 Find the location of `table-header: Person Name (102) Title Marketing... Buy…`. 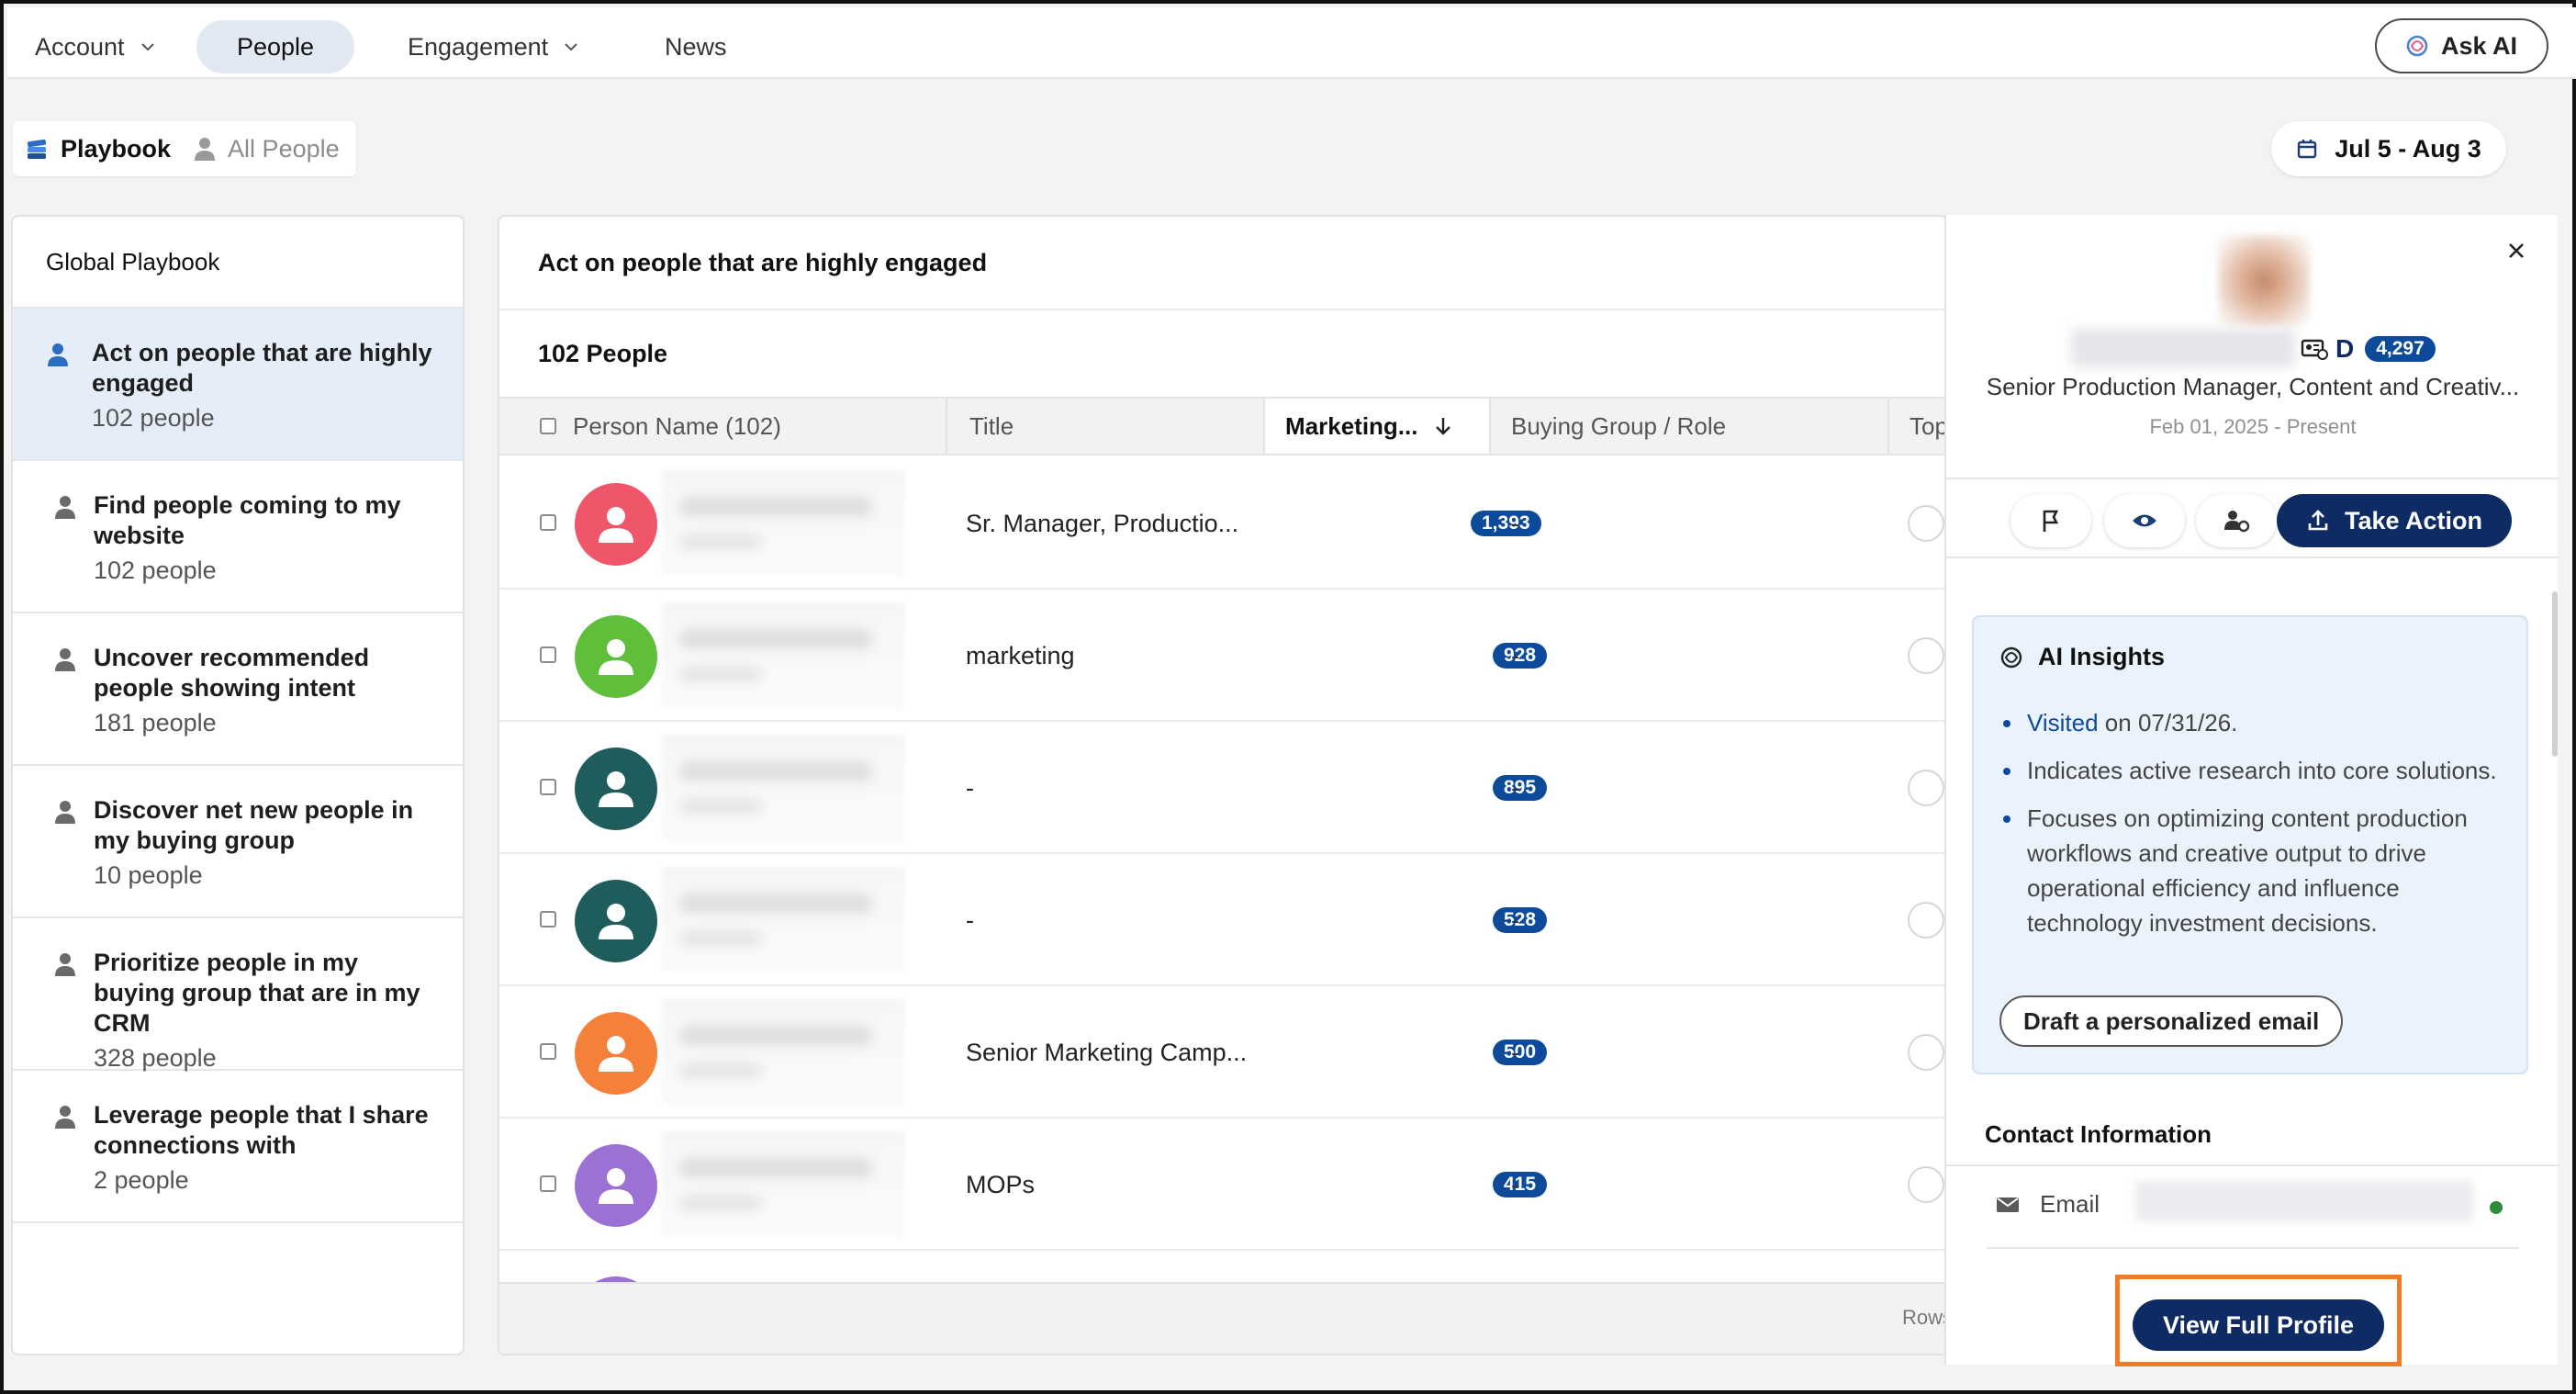

table-header: Person Name (102) Title Marketing... Buy… is located at coordinates (1222, 426).